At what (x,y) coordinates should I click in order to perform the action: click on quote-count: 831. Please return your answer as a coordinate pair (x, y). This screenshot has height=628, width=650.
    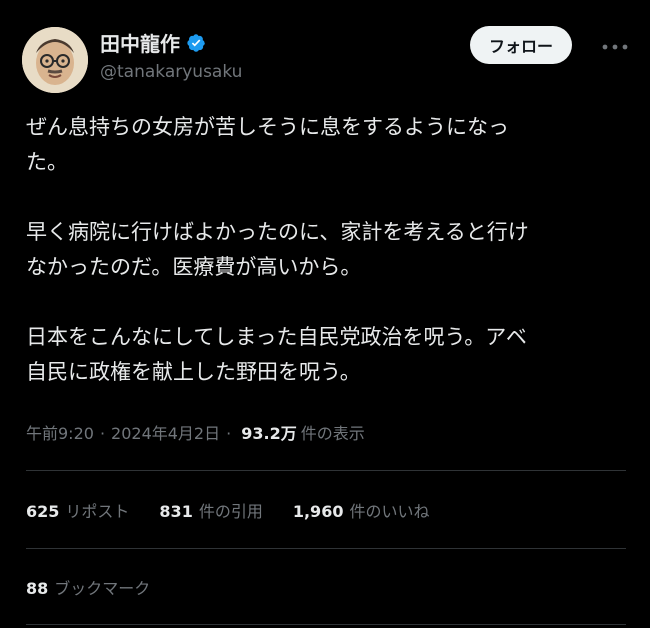
    Looking at the image, I should click on (176, 511).